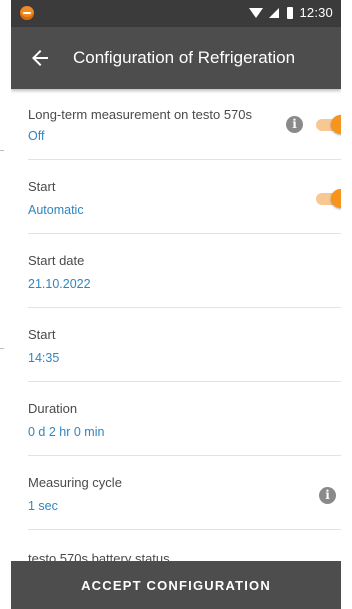 Image resolution: width=352 pixels, height=609 pixels. I want to click on status-time: 12:30, so click(316, 12).